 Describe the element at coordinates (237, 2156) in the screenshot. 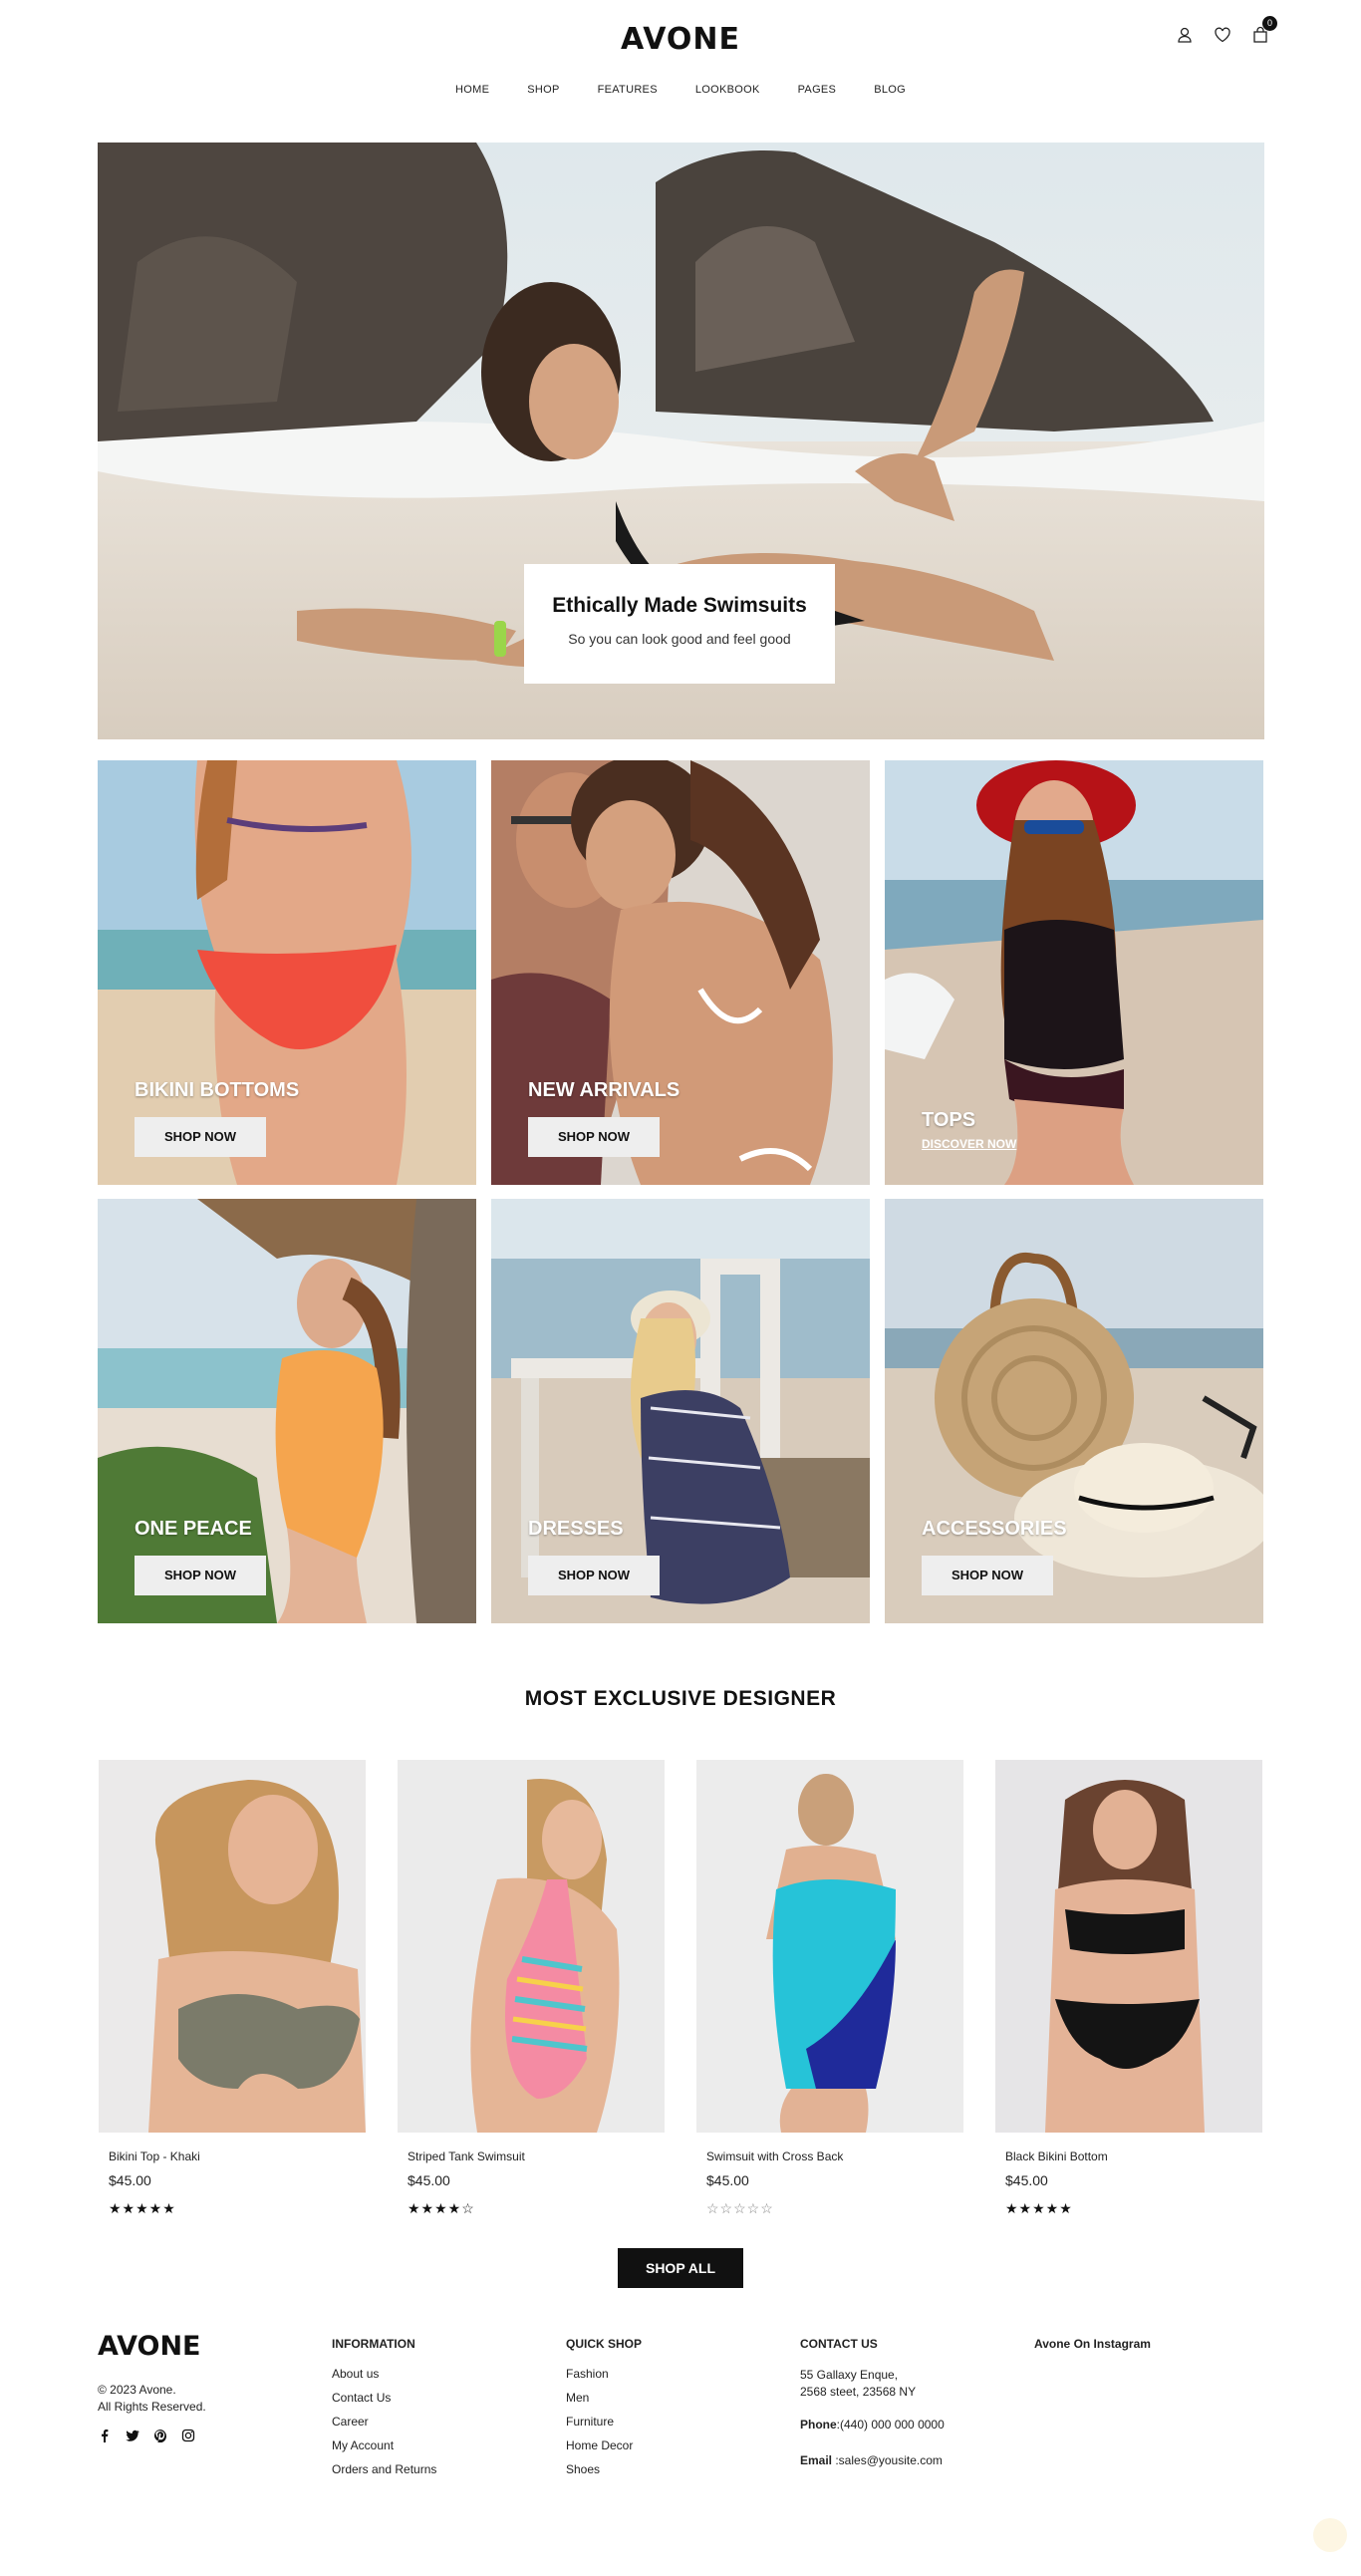

I see `product-name: Bikini Top - Khaki` at that location.